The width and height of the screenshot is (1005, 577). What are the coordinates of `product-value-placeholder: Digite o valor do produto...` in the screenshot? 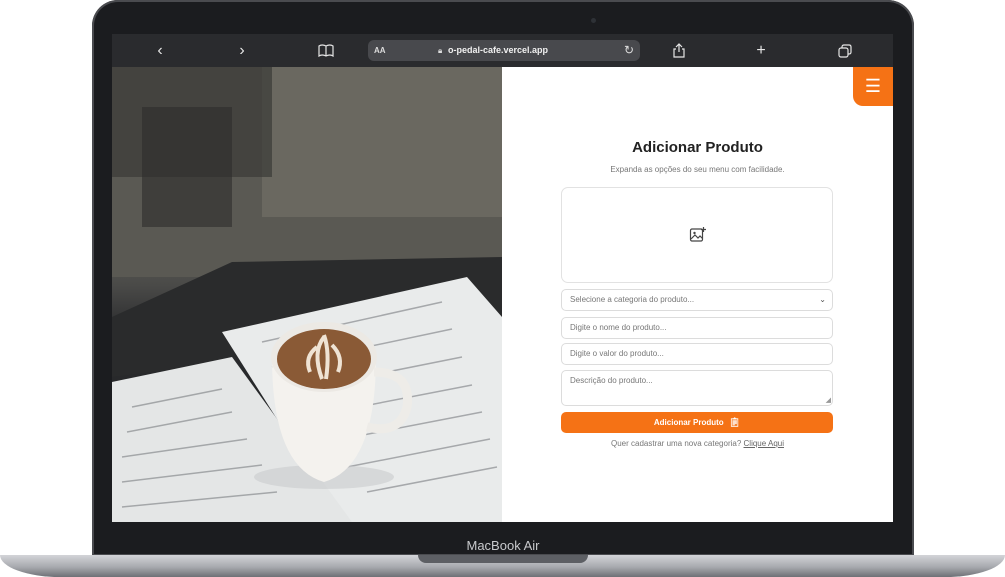 It's located at (617, 353).